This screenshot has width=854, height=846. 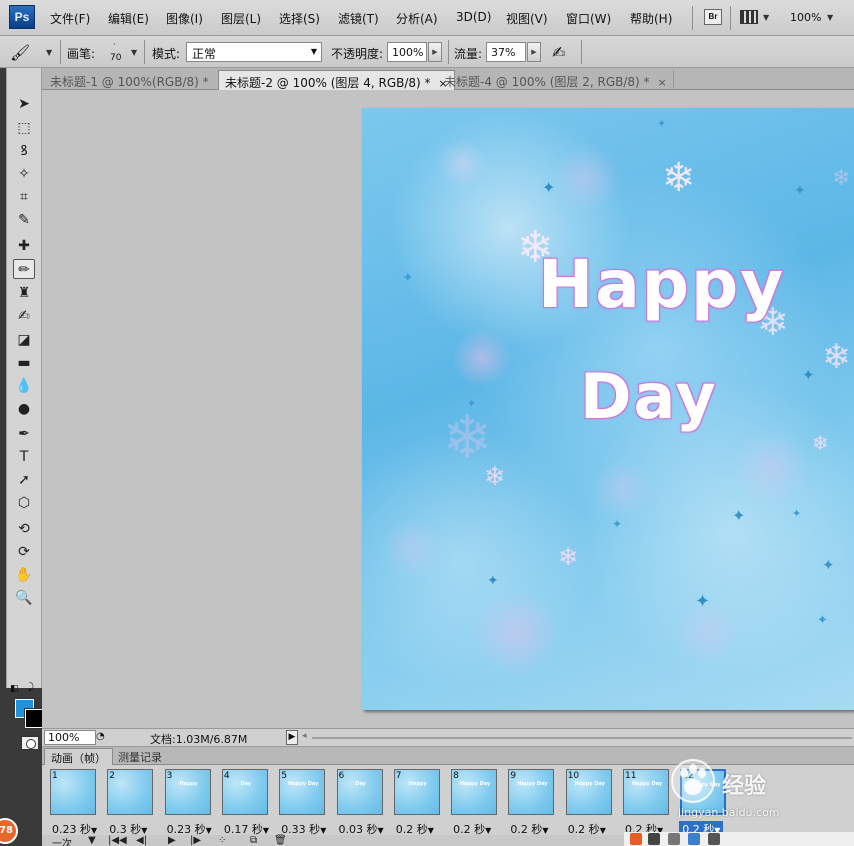 I want to click on history-brush-tool-icon: ✍, so click(x=24, y=316).